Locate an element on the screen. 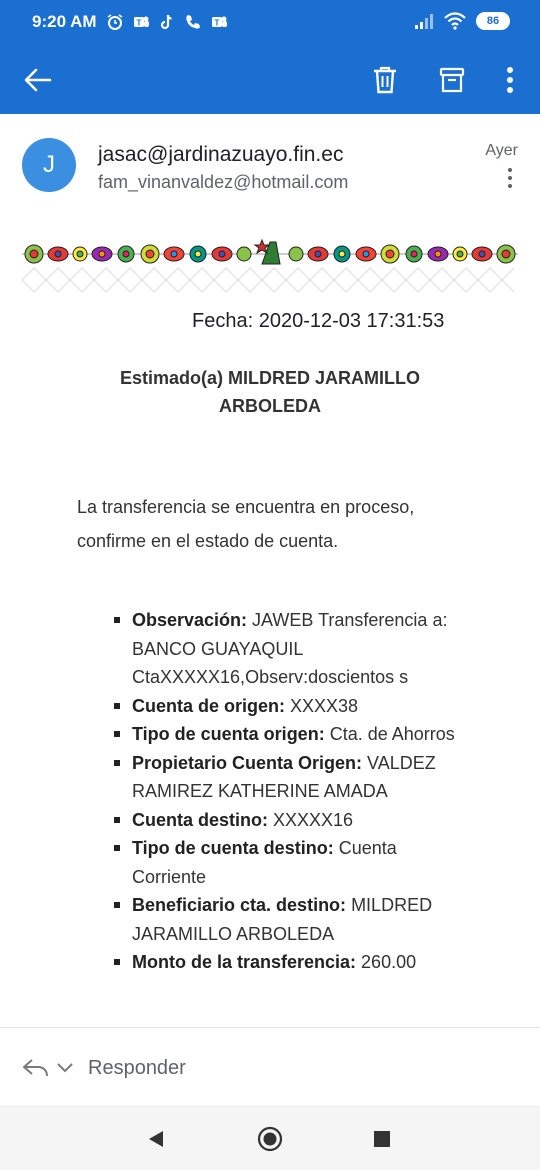  tiktok-icon is located at coordinates (166, 22).